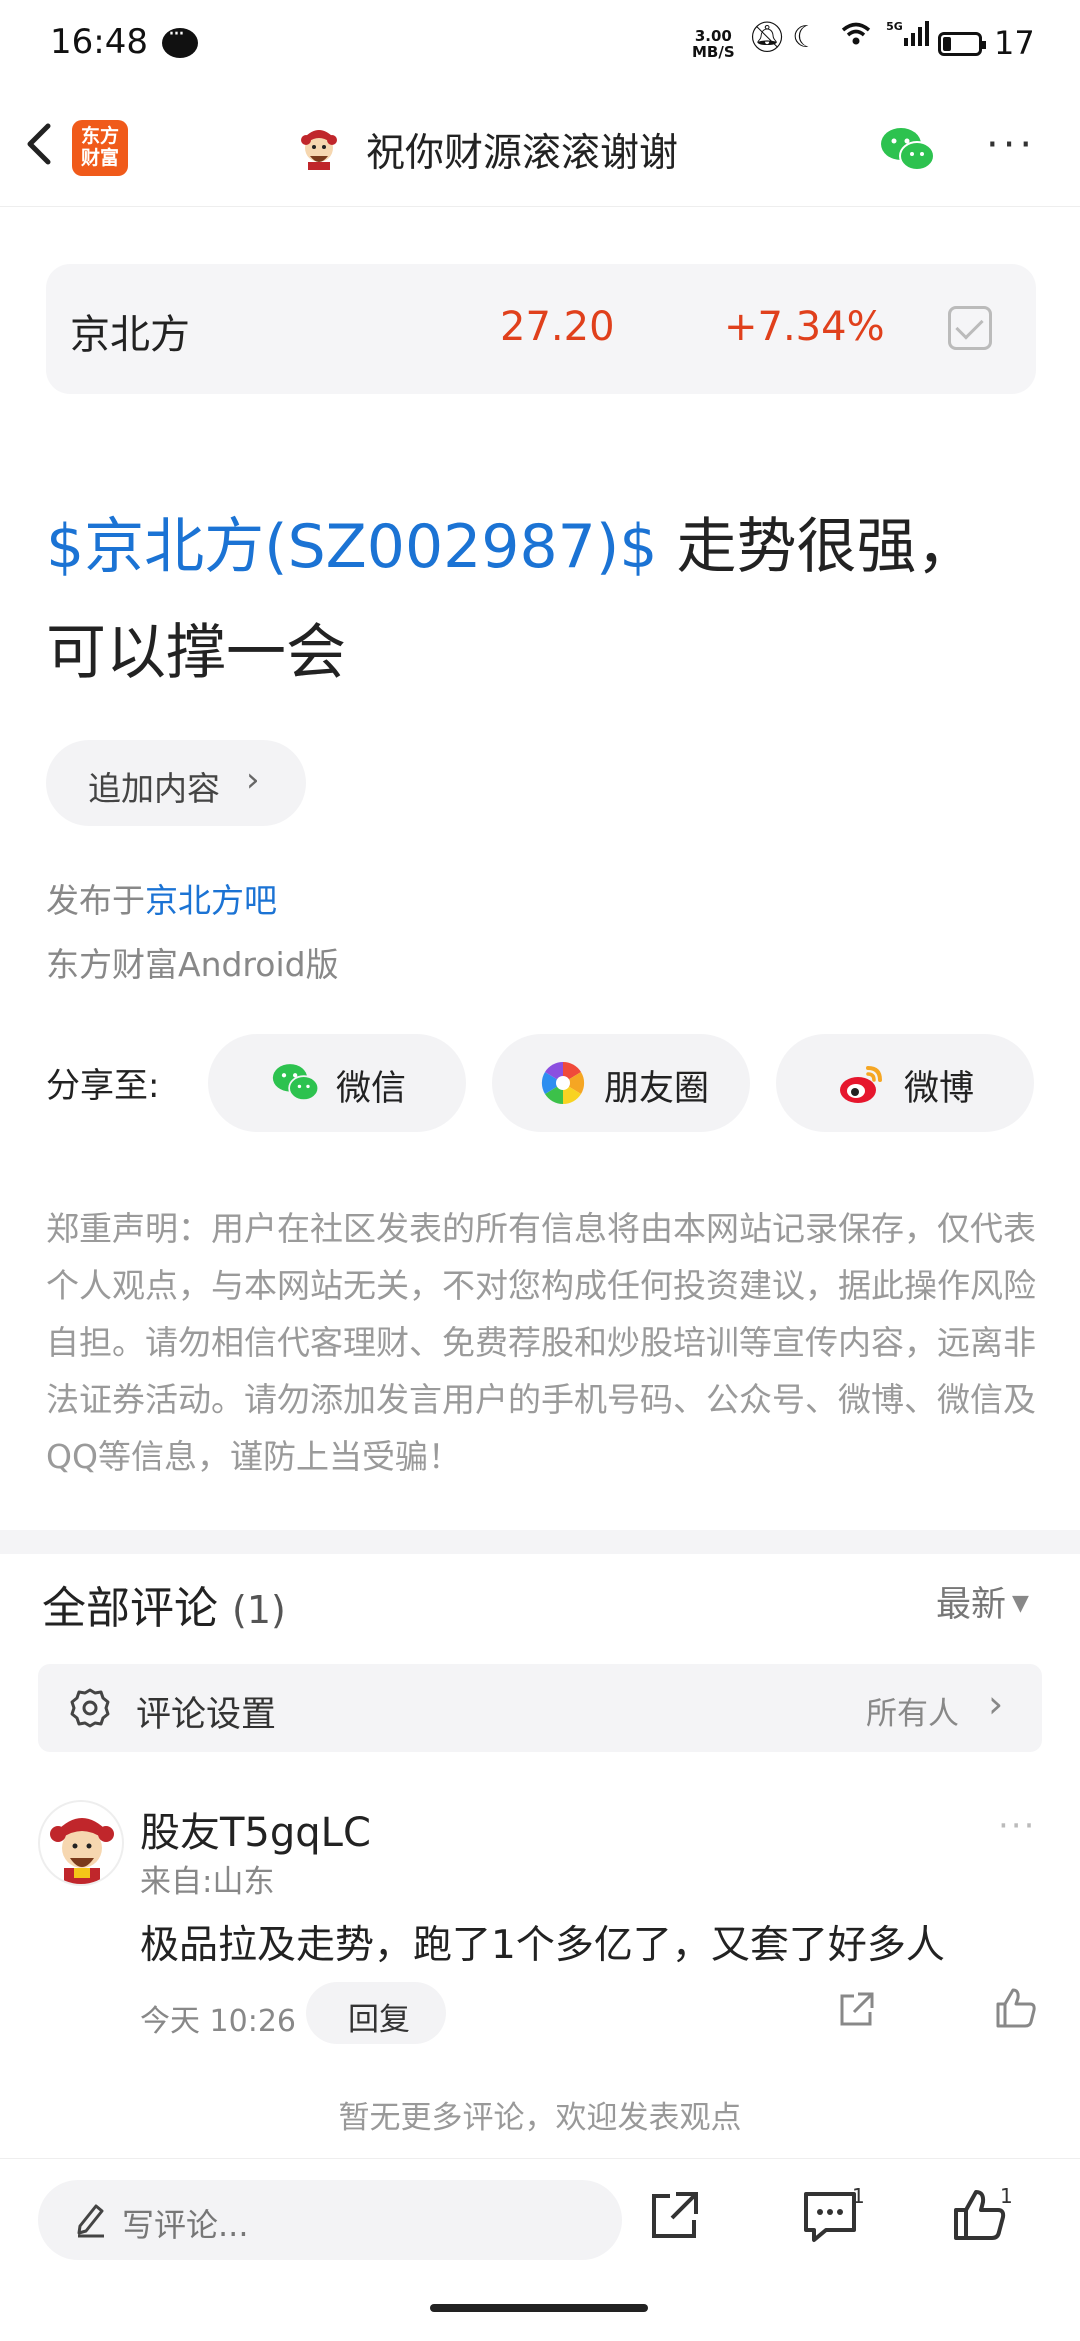 The height and width of the screenshot is (2341, 1080). I want to click on comment-sort-dropdown: 最新 ▼, so click(982, 1601).